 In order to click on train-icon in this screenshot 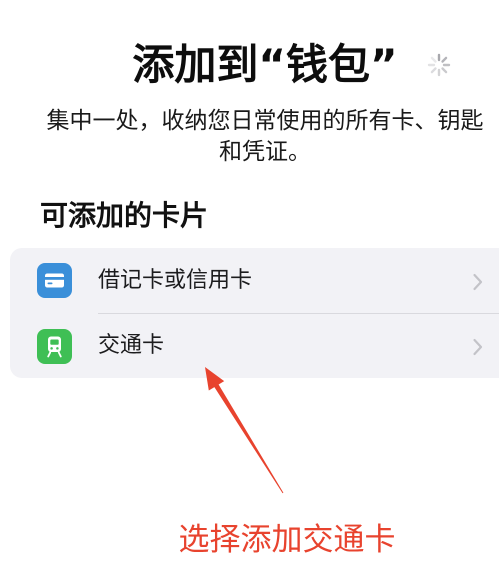, I will do `click(54, 346)`.